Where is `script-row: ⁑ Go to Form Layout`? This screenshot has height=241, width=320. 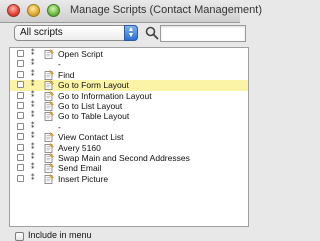 script-row: ⁑ Go to Form Layout is located at coordinates (129, 86).